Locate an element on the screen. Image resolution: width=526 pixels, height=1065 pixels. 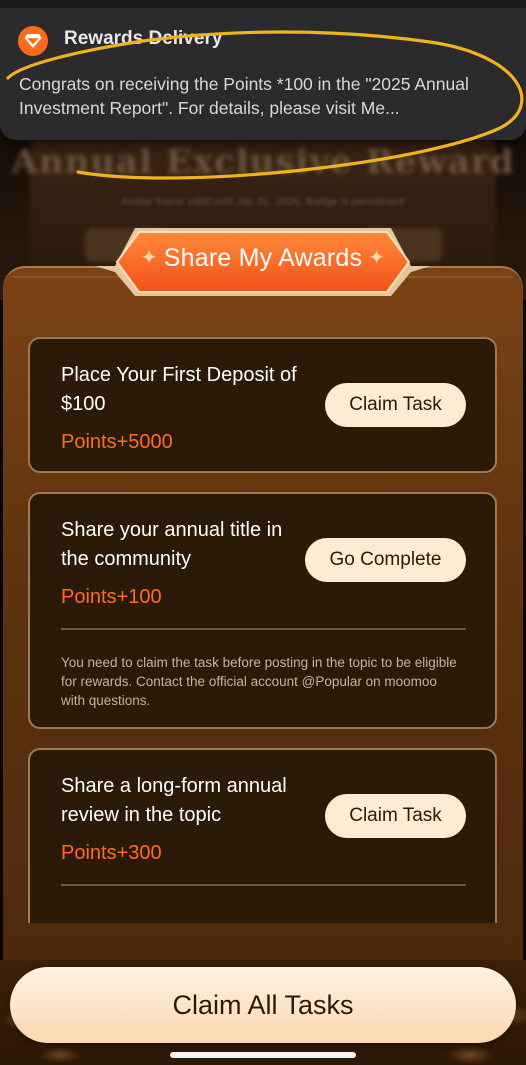
task-points: Points+5000 is located at coordinates (117, 442).